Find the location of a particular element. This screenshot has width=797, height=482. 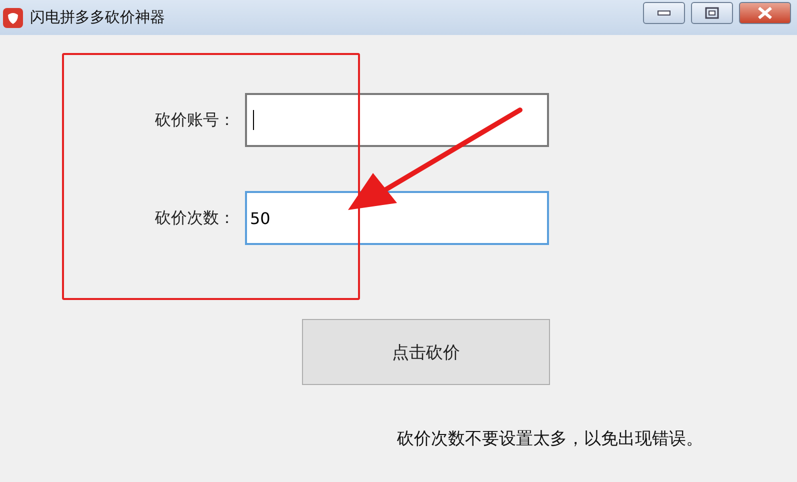

hint-text: 砍价次数不要设置太多，以免出现错误。 is located at coordinates (550, 439).